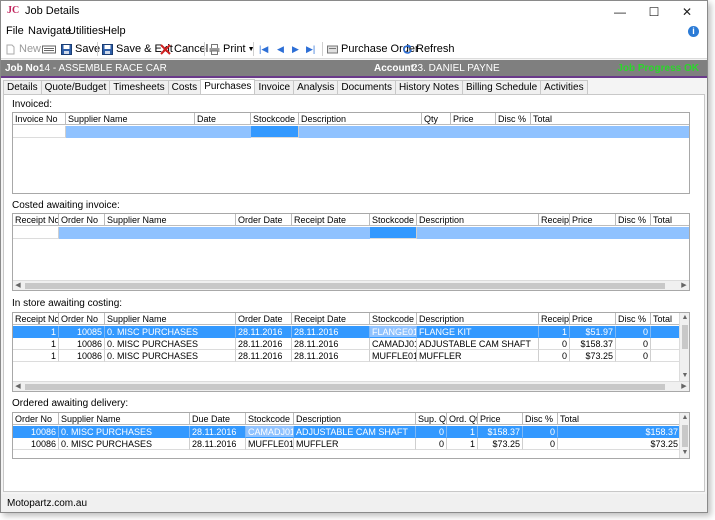 The height and width of the screenshot is (520, 715). Describe the element at coordinates (554, 220) in the screenshot. I see `column-header: Receipt Q` at that location.